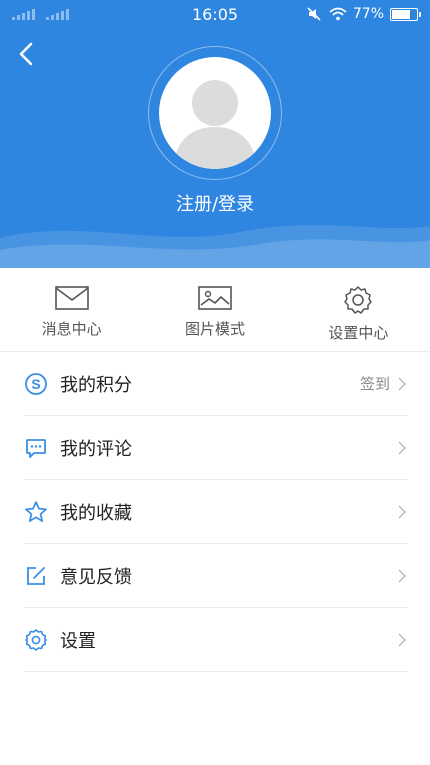  I want to click on register-login-link: 注册/登录, so click(215, 203).